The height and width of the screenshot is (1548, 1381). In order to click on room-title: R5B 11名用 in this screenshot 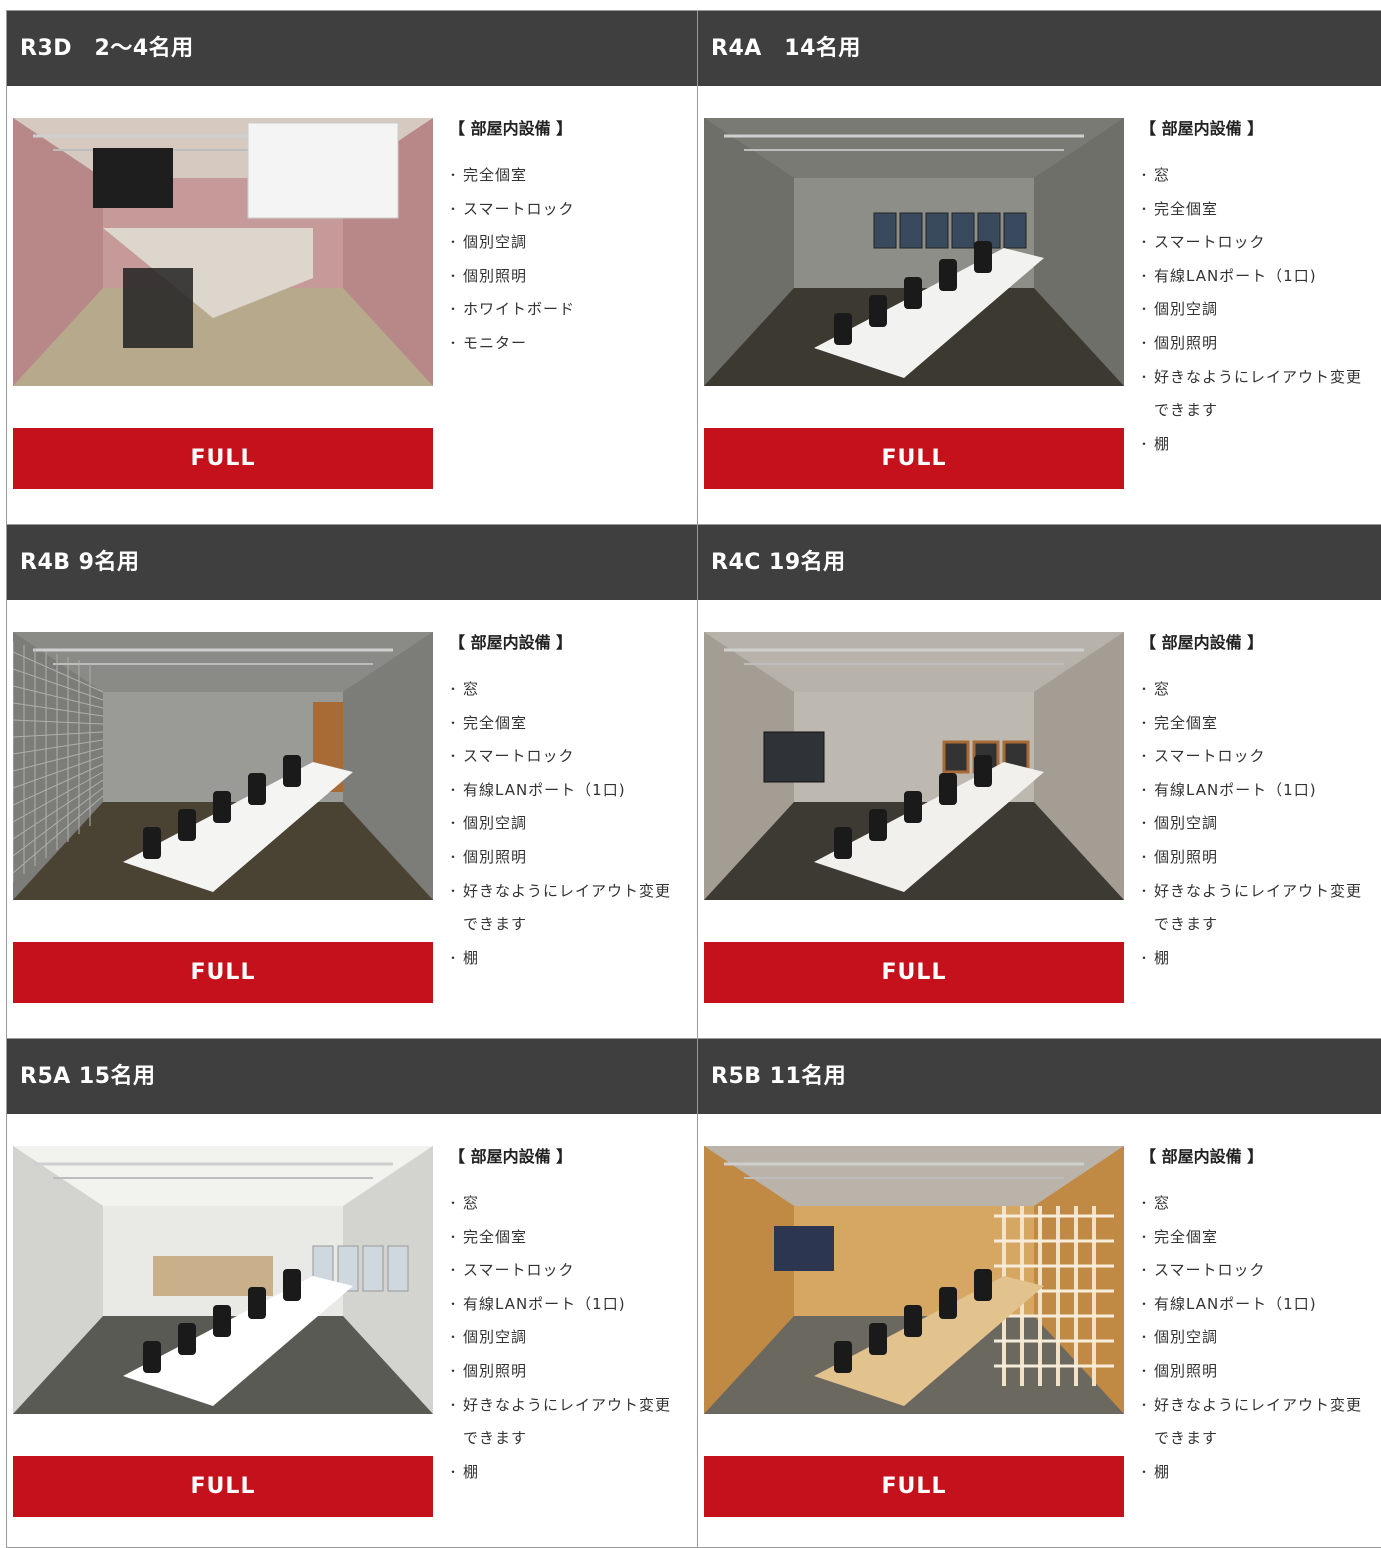, I will do `click(1039, 1076)`.